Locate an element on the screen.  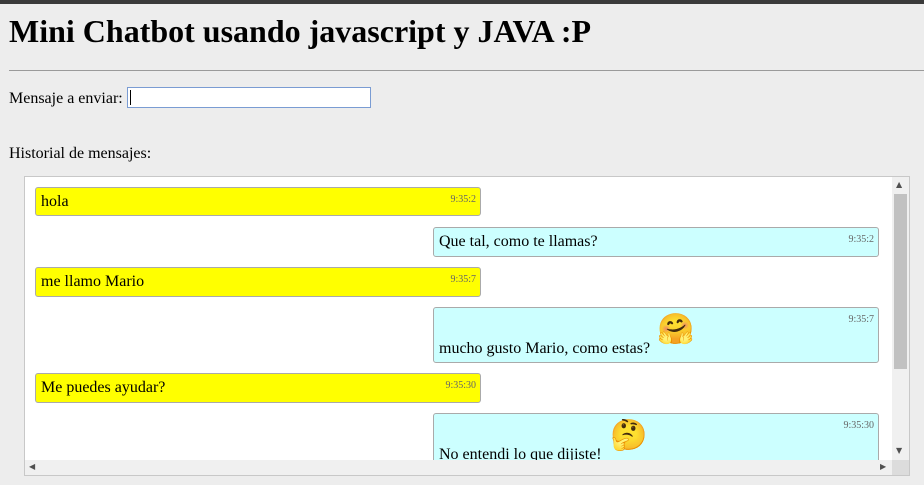
user-message: Me puedes ayudar? 9:35:30 is located at coordinates (258, 388).